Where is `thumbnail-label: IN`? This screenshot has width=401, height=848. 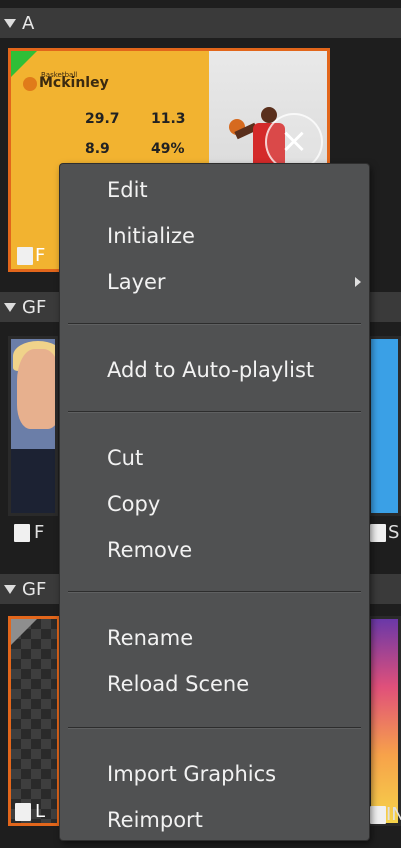 thumbnail-label: IN is located at coordinates (393, 814).